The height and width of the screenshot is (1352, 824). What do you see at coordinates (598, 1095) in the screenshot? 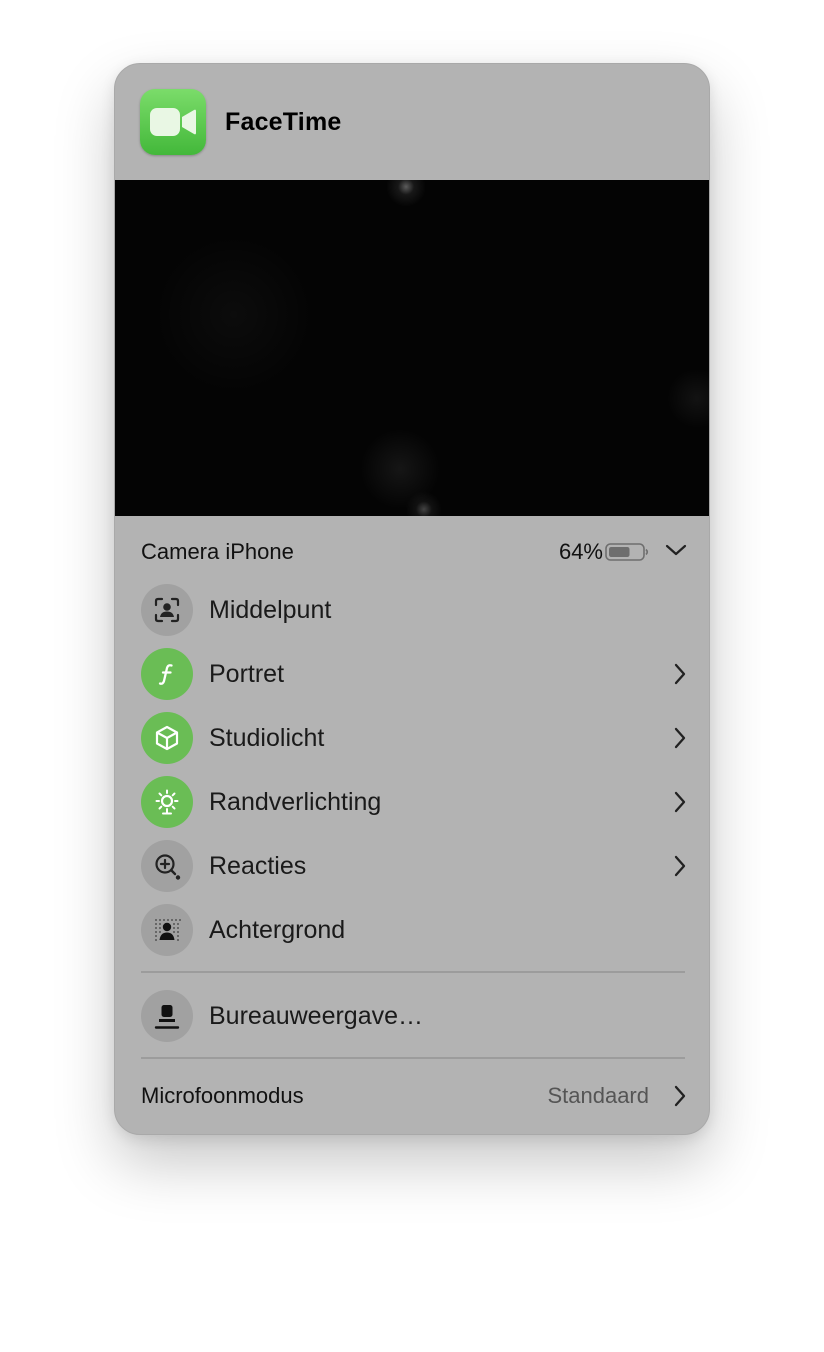
I see `mic-mode-value: Standaard` at bounding box center [598, 1095].